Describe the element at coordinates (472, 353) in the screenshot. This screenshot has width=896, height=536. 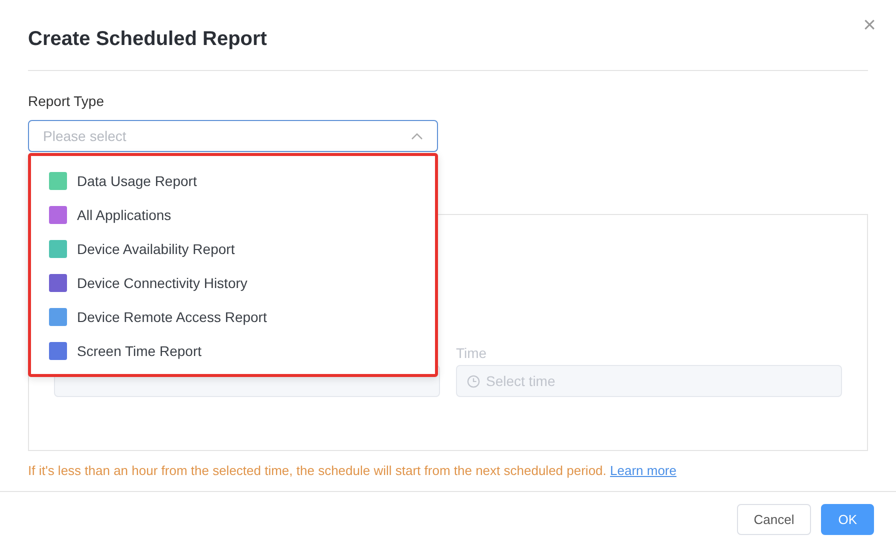
I see `field-label: Time` at that location.